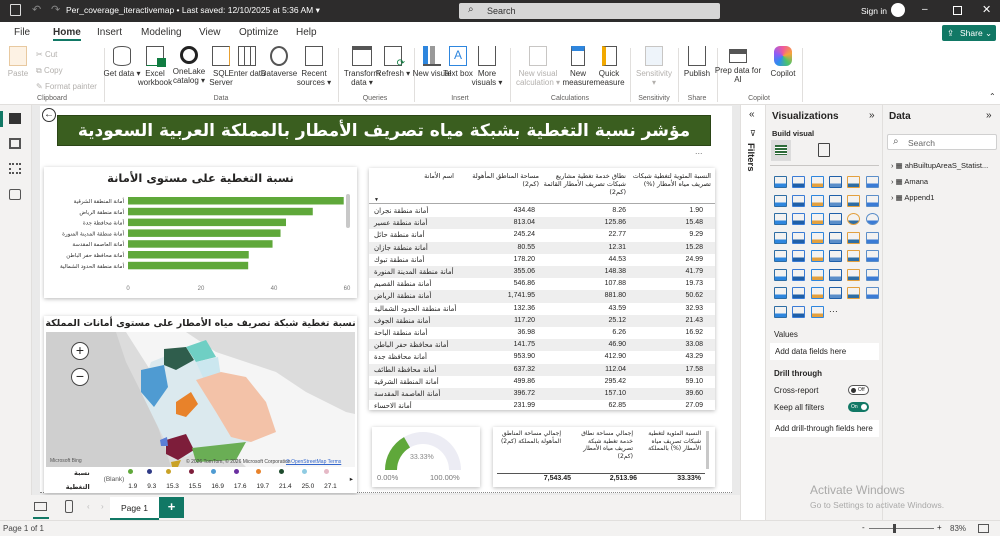 The height and width of the screenshot is (536, 1000). What do you see at coordinates (799, 200) in the screenshot?
I see `area-chart-icon` at bounding box center [799, 200].